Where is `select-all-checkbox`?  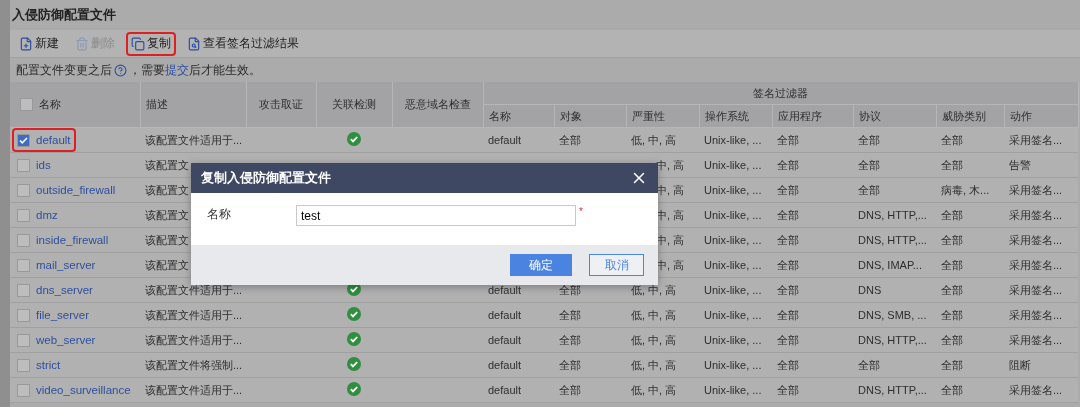
select-all-checkbox is located at coordinates (26, 104).